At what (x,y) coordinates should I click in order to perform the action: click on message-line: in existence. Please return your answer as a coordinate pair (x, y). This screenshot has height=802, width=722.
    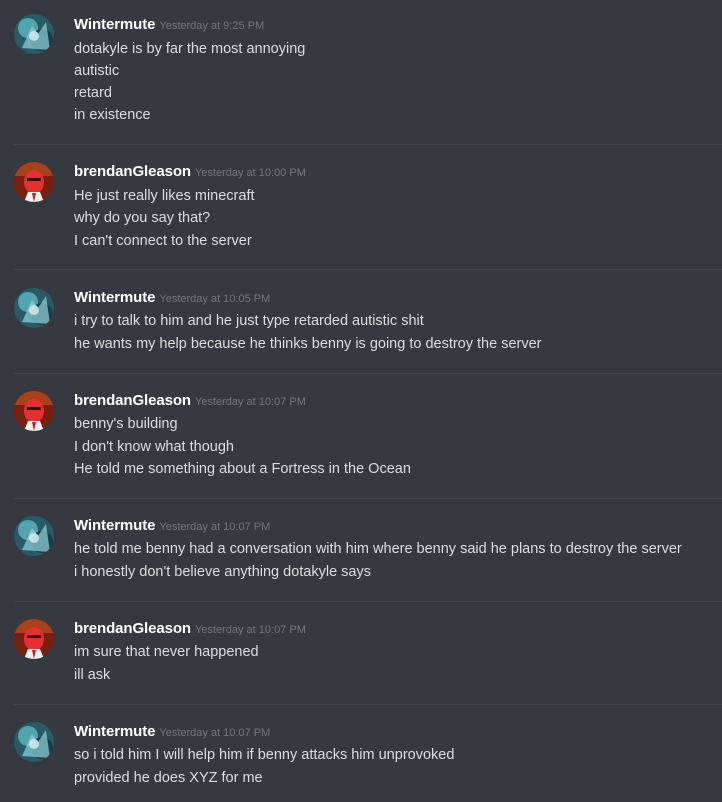
    Looking at the image, I should click on (112, 115).